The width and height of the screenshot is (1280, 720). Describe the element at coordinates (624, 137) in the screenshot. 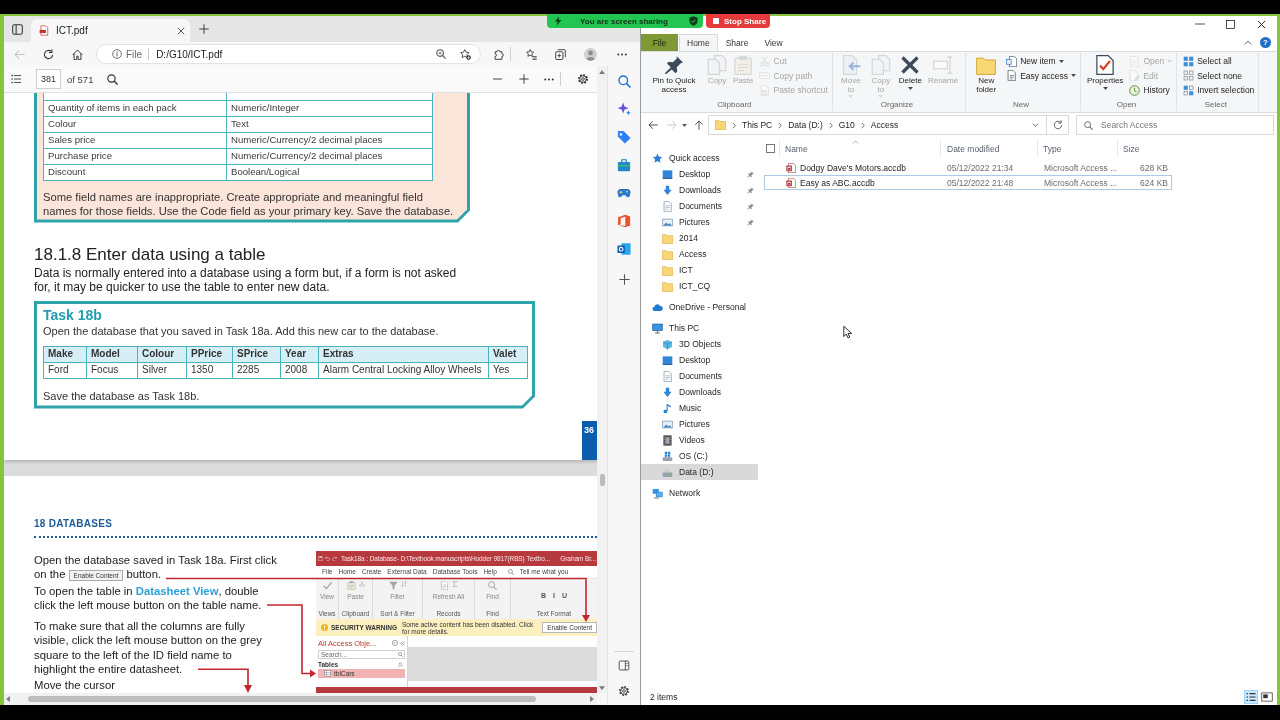

I see `tag-icon` at that location.